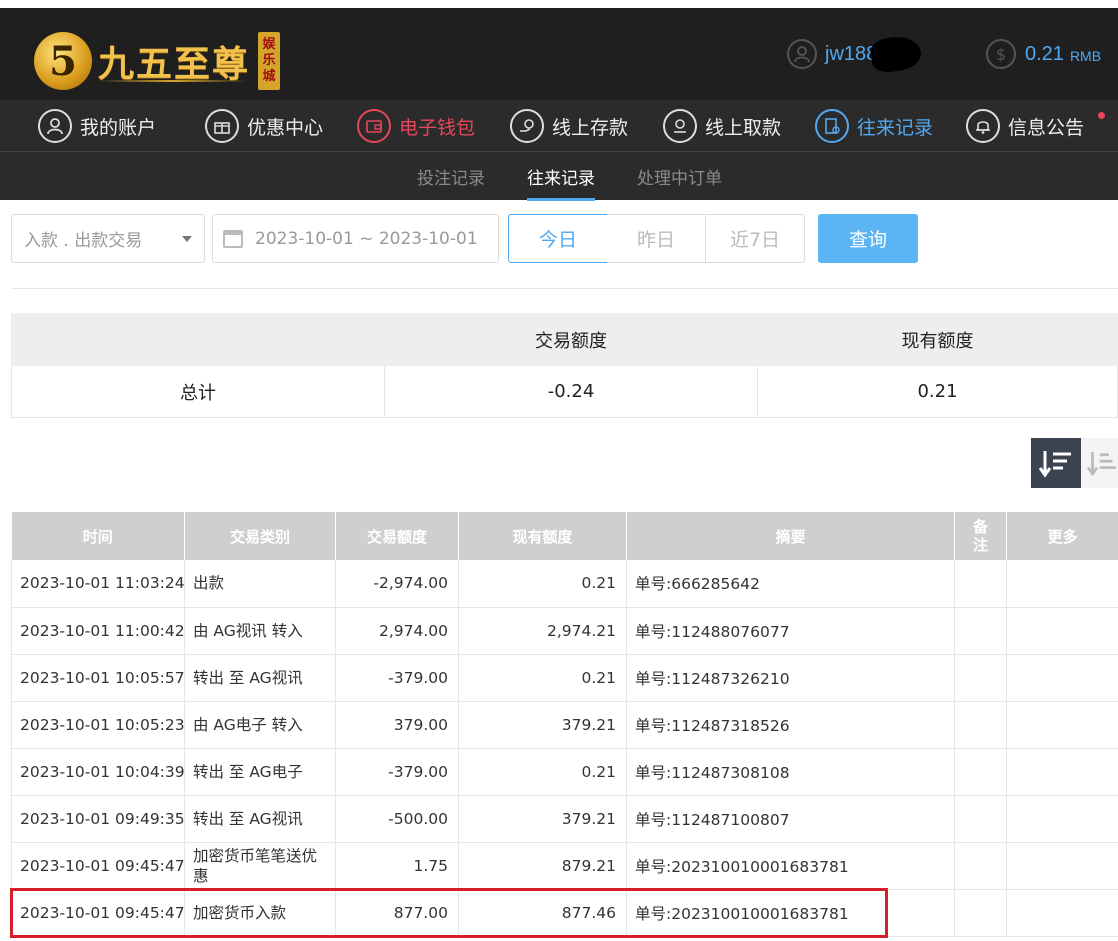 Image resolution: width=1118 pixels, height=941 pixels. What do you see at coordinates (397, 772) in the screenshot?
I see `cell-amount: -379.00` at bounding box center [397, 772].